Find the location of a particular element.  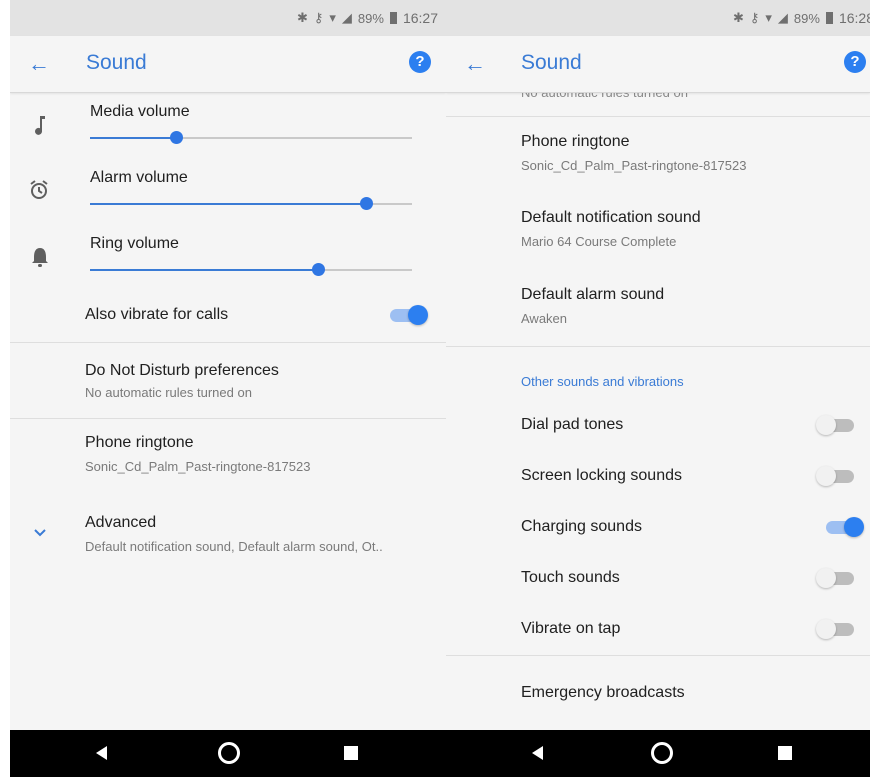

charging-sounds-label: Charging sounds is located at coordinates (581, 526).